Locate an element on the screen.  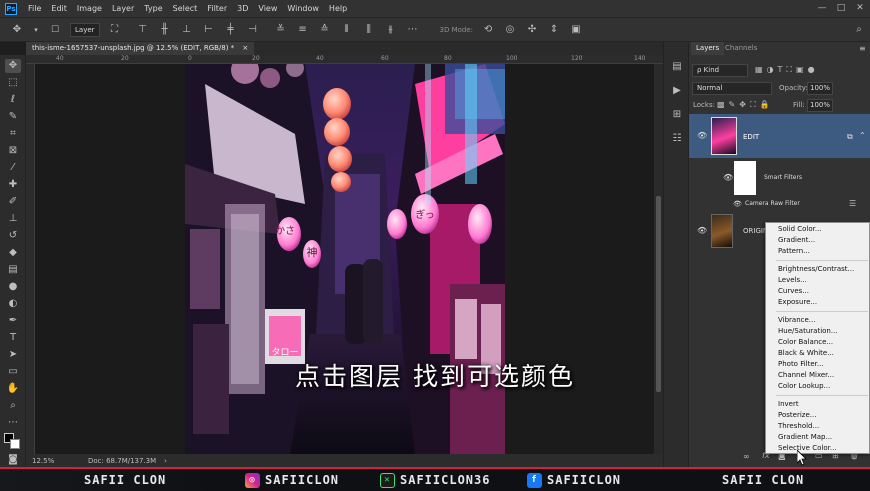
maximize-button: □ is located at coordinates (841, 8).